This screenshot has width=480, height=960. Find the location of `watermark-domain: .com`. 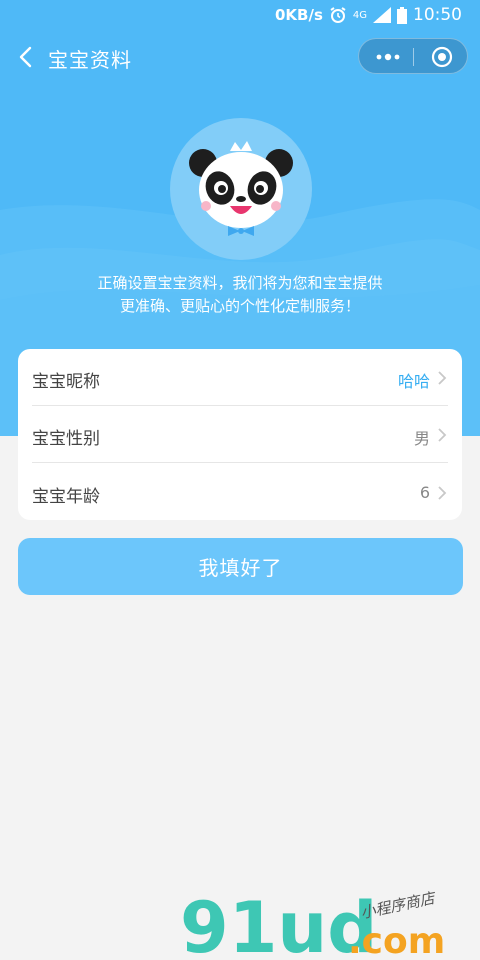

watermark-domain: .com is located at coordinates (396, 939).